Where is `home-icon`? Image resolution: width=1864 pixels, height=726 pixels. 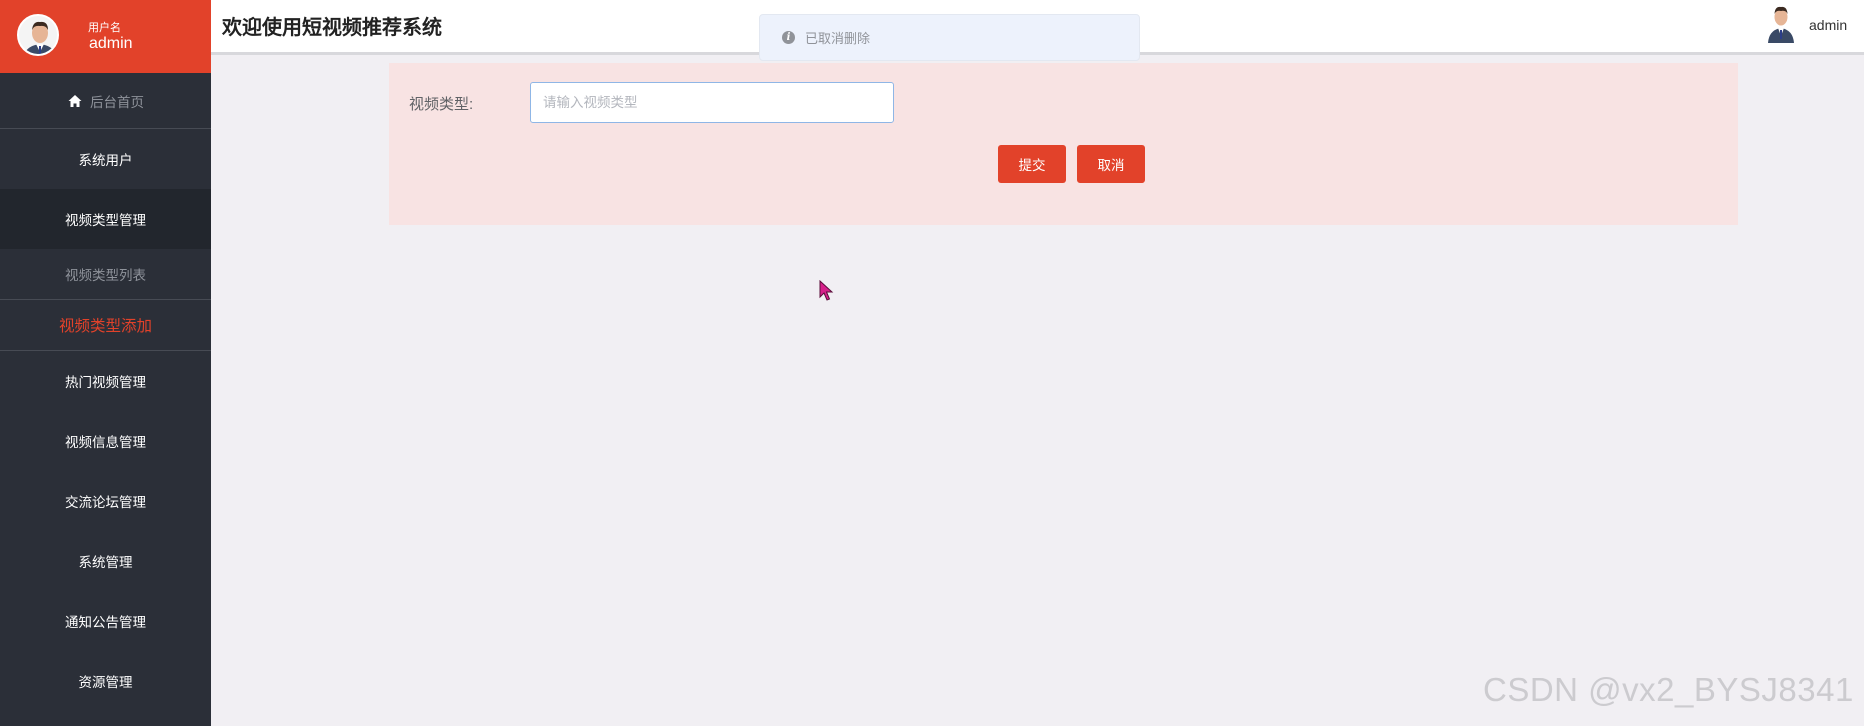 home-icon is located at coordinates (75, 100).